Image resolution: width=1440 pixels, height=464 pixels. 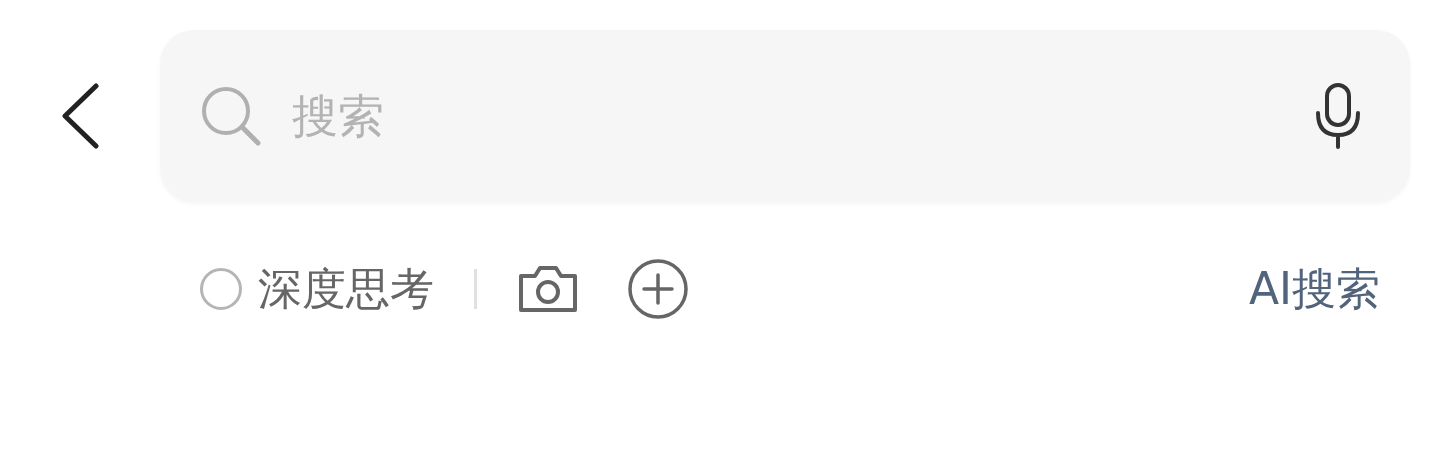 What do you see at coordinates (346, 289) in the screenshot?
I see `deep-thinking-label: 深度思考` at bounding box center [346, 289].